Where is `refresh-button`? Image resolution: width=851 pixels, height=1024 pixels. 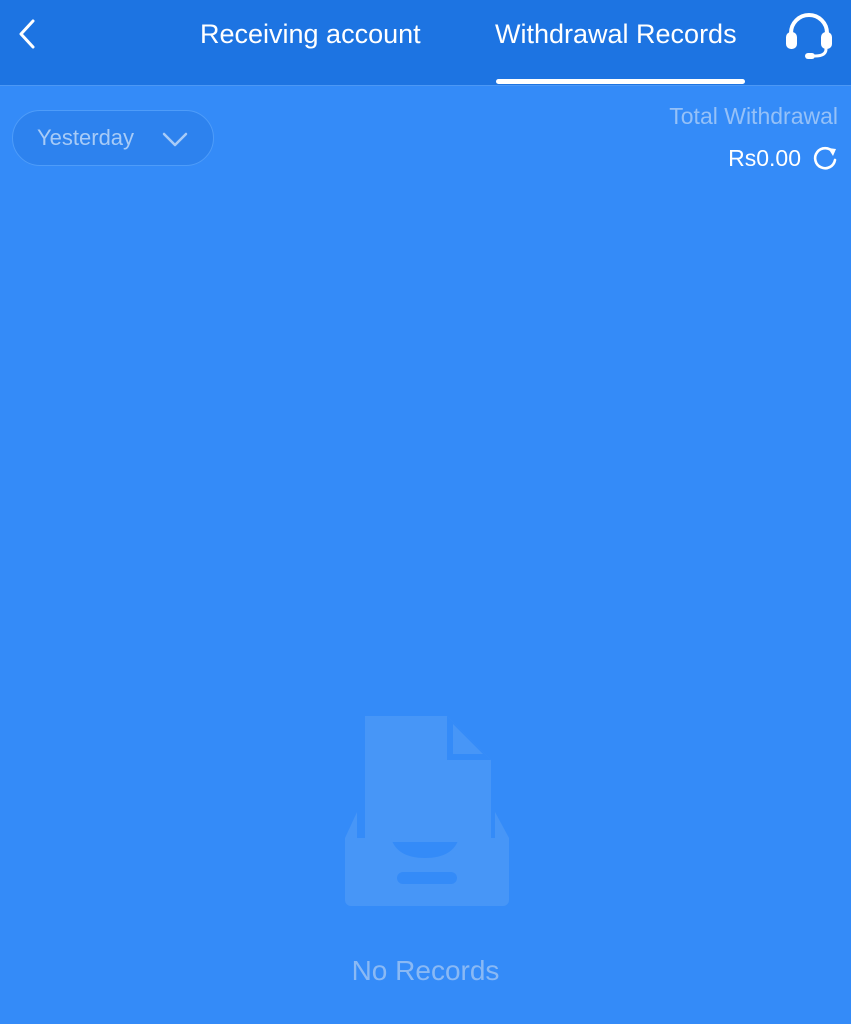 refresh-button is located at coordinates (825, 158).